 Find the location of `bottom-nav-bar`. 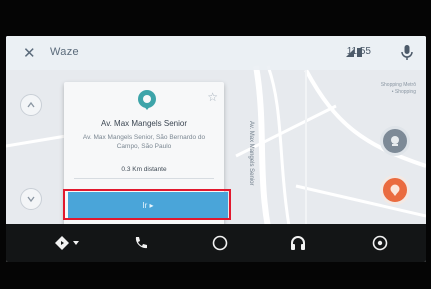

bottom-nav-bar is located at coordinates (216, 243).